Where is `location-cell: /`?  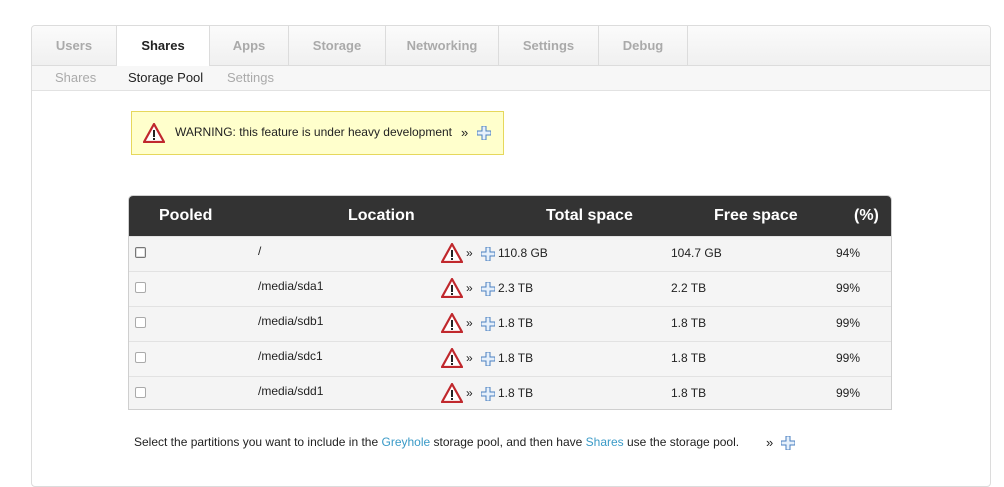
location-cell: / is located at coordinates (260, 251).